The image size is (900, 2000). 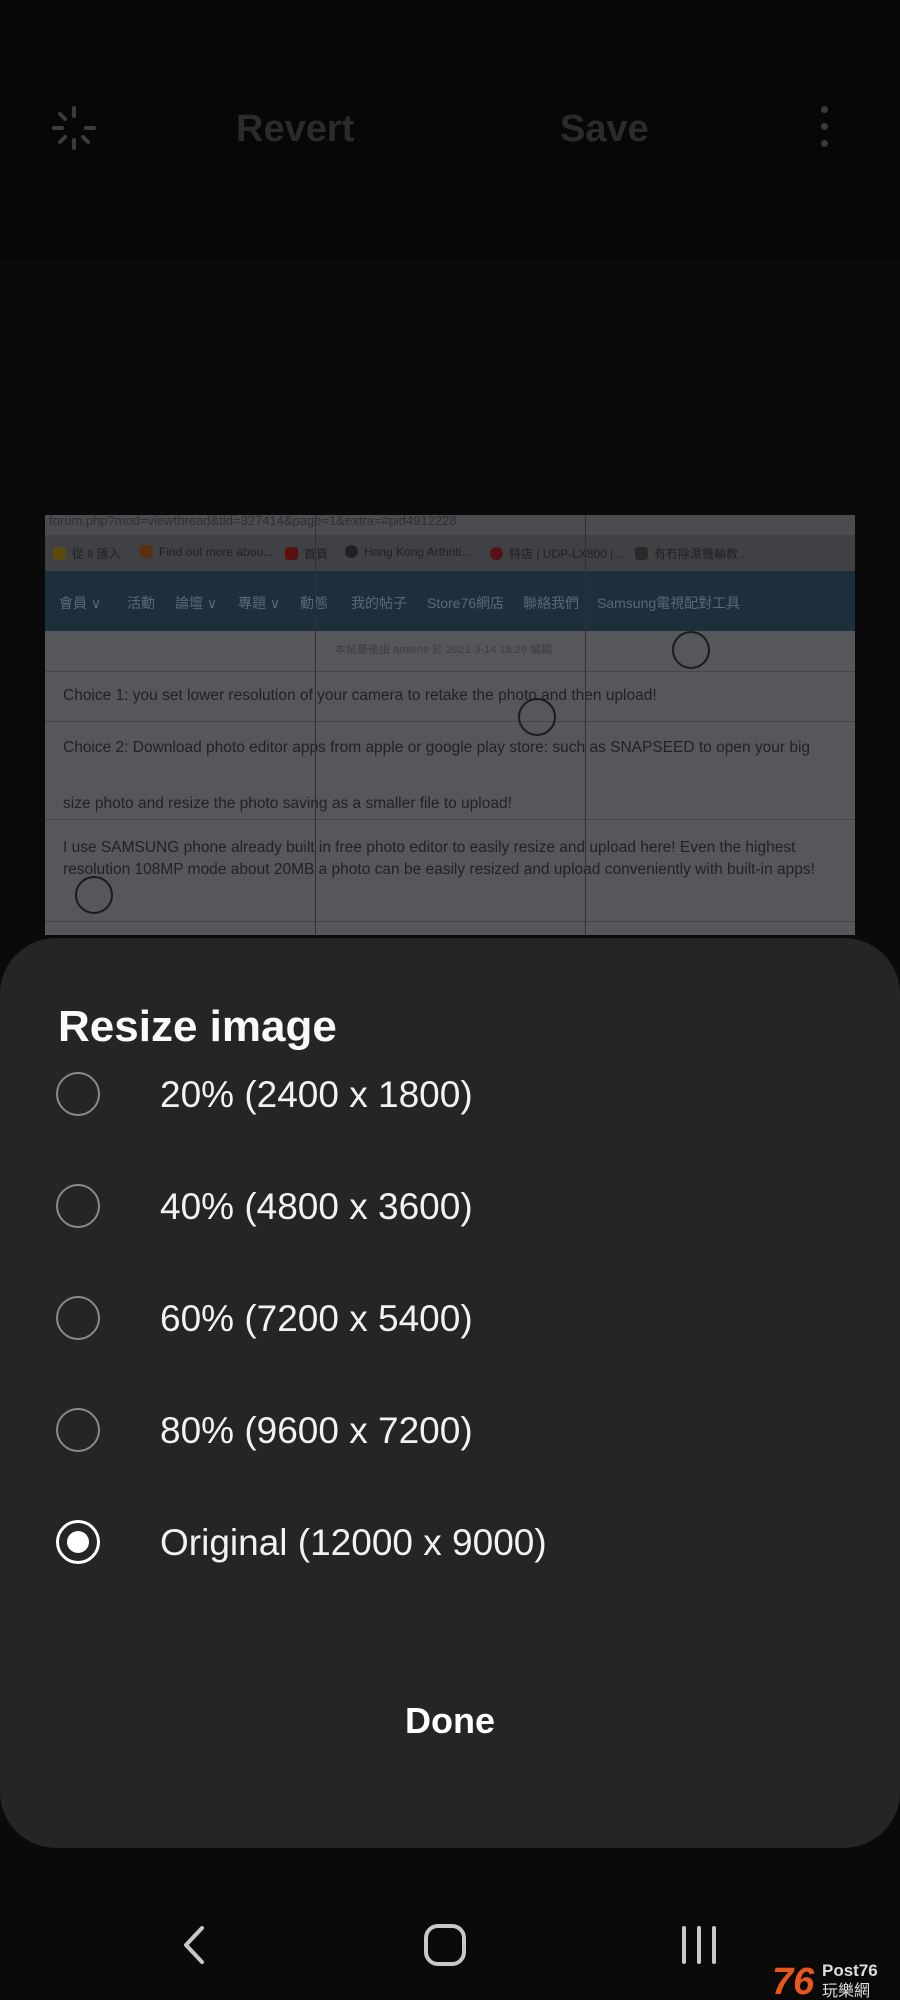 I want to click on resize-option-original: Original (12000 x 9000), so click(x=450, y=1544).